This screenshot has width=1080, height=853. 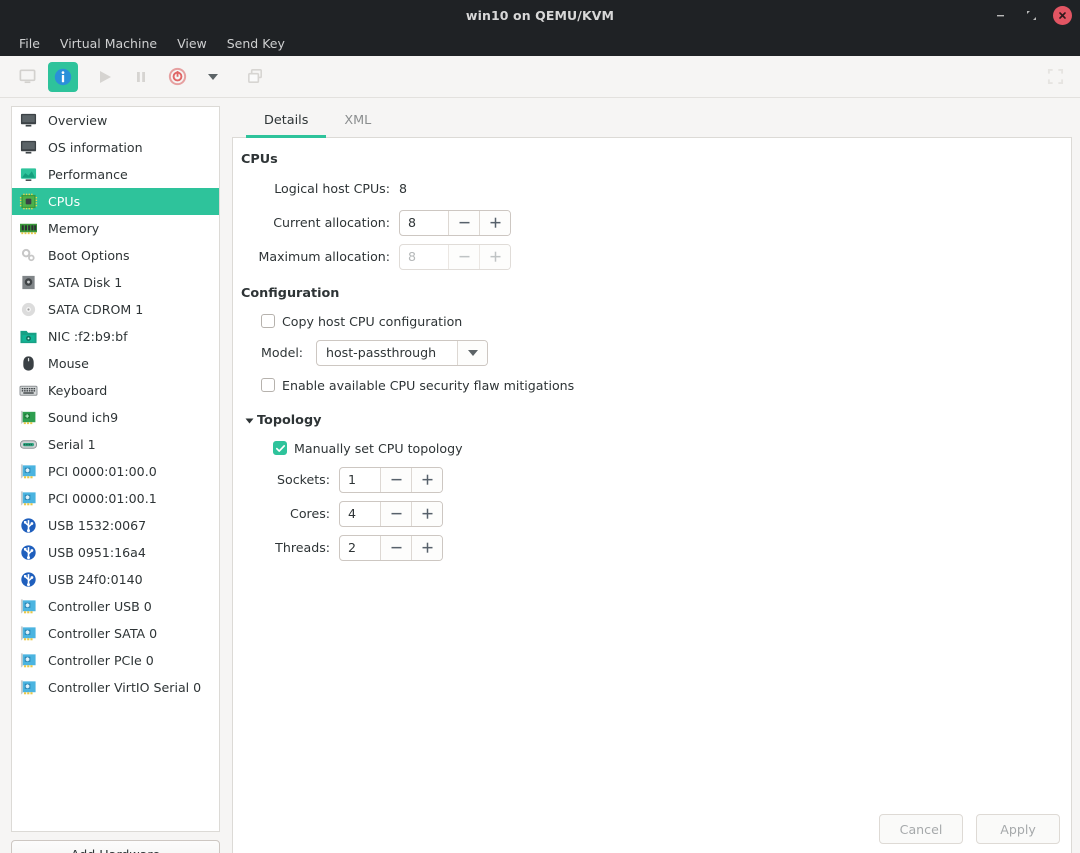 I want to click on sidebar-item-serial-1: Serial 1, so click(x=115, y=444).